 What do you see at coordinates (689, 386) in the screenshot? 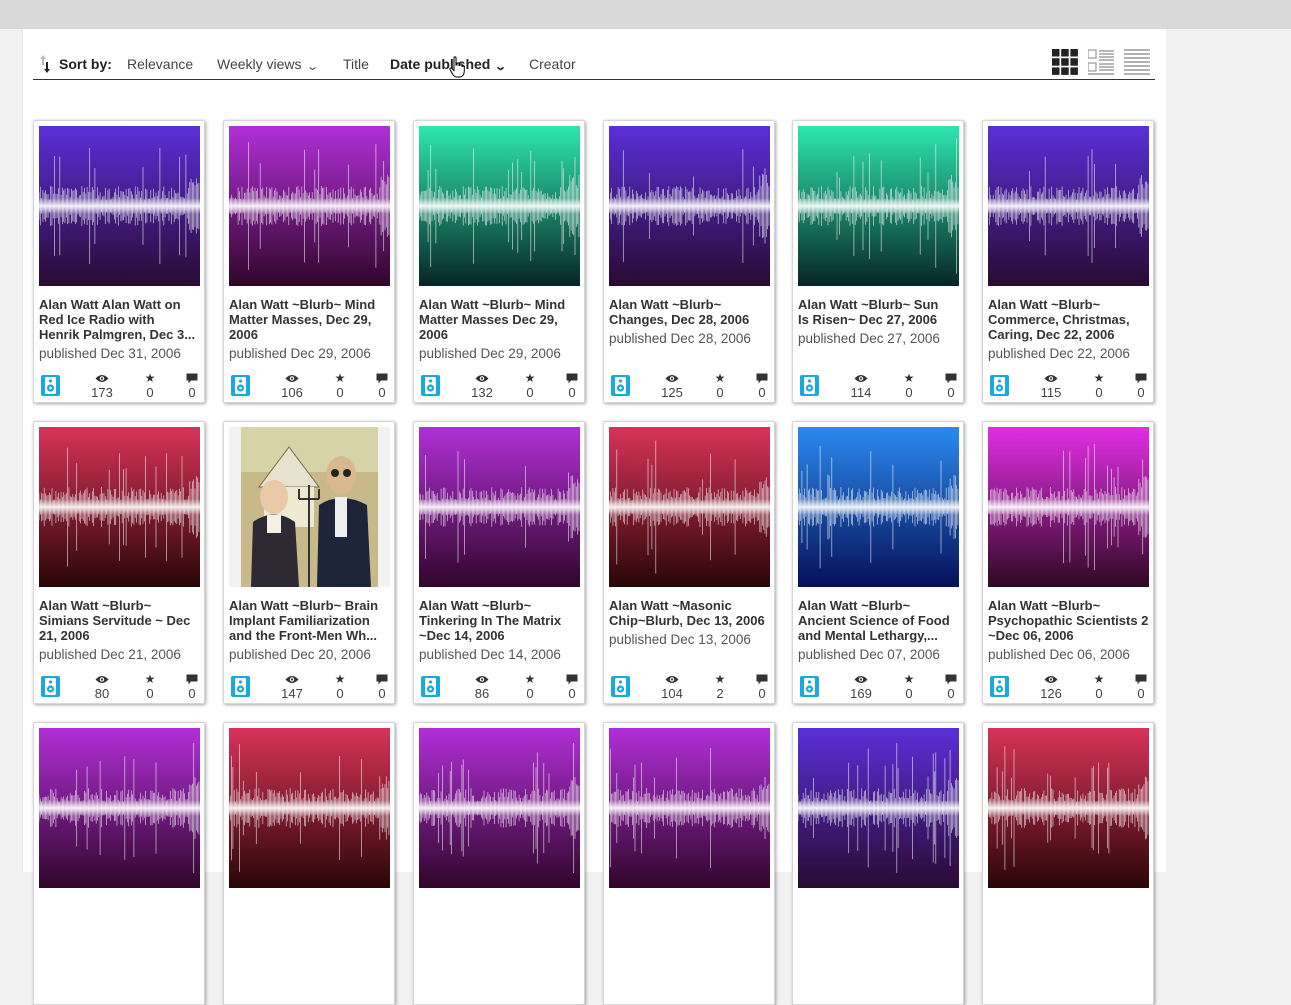
I see `item-stats: 125 ★ 0 0` at bounding box center [689, 386].